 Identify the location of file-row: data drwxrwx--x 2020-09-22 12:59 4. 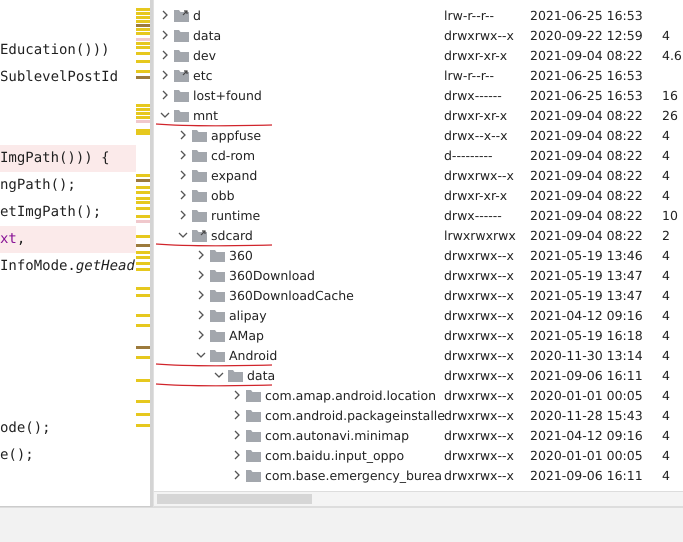
(418, 35).